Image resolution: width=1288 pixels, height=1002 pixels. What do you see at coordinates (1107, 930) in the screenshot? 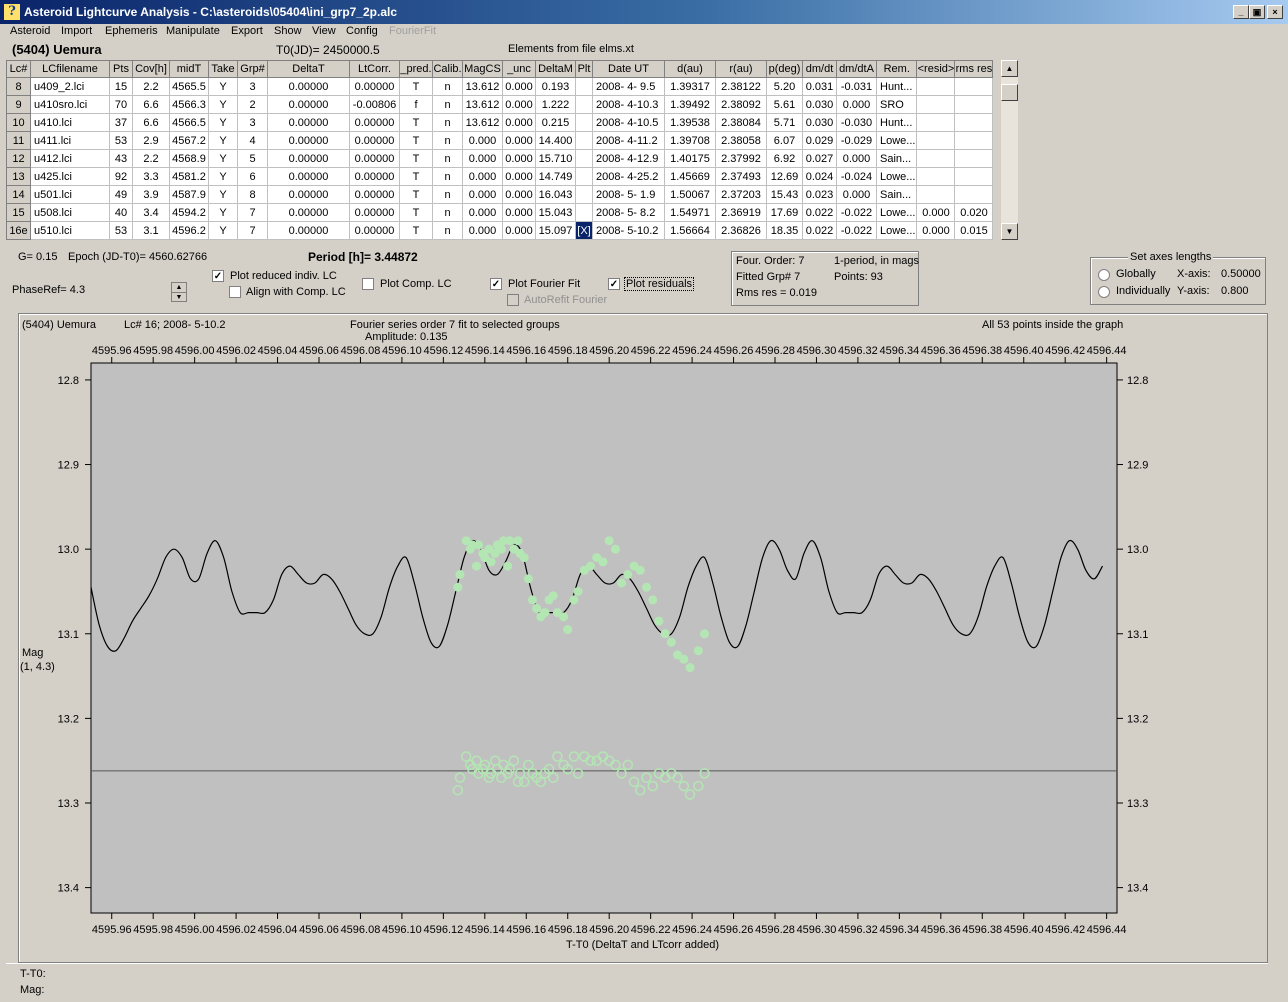
I see `x-tick-label-bottom: 4596.44` at bounding box center [1107, 930].